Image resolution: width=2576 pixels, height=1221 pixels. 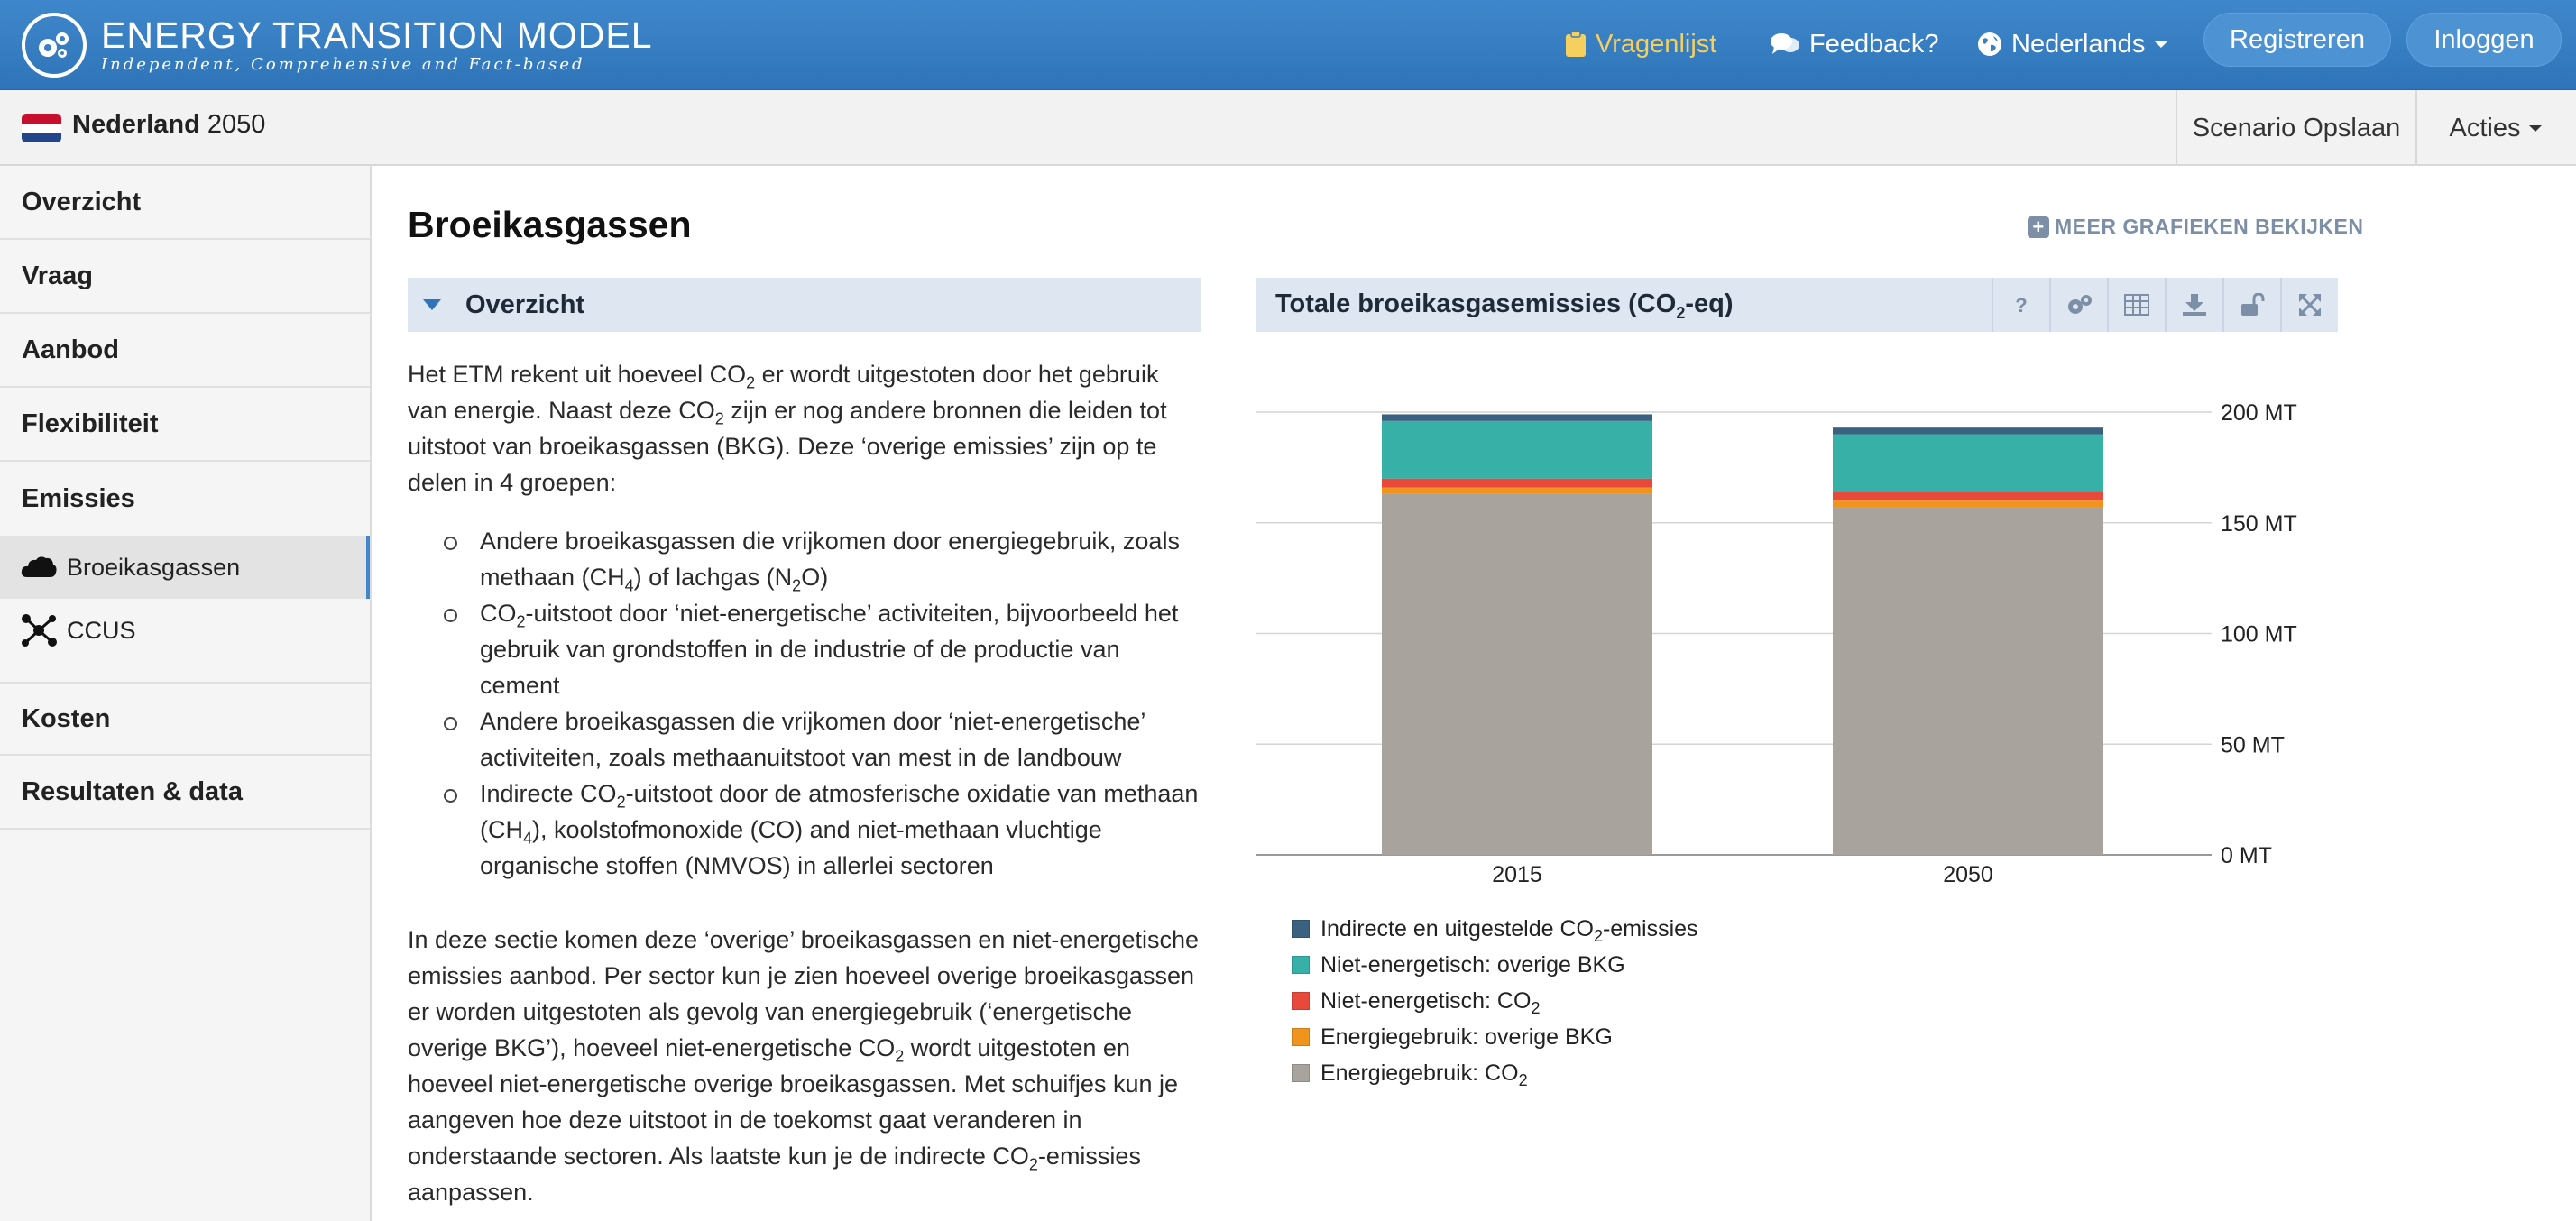 I want to click on nav-vragenlijst-label: Vragenlijst, so click(x=1656, y=44).